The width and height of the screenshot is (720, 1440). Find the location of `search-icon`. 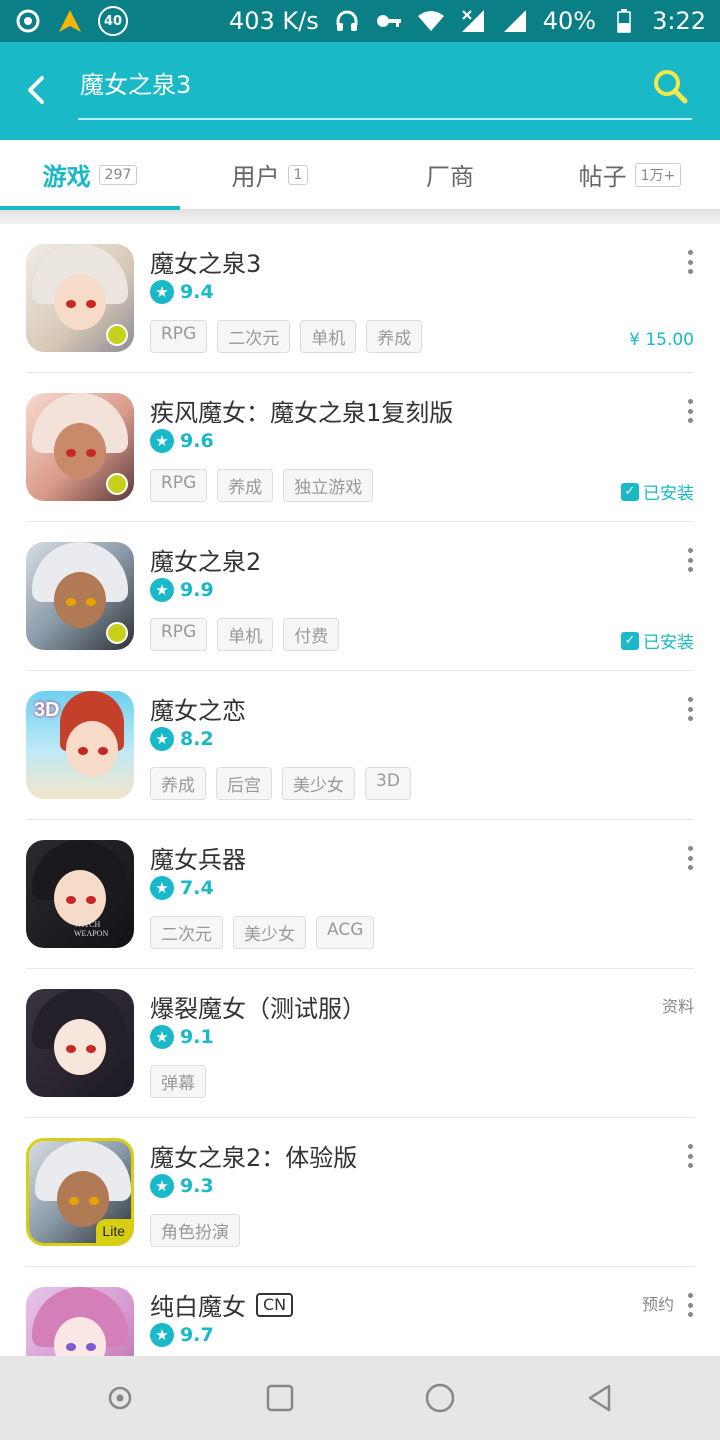

search-icon is located at coordinates (670, 86).